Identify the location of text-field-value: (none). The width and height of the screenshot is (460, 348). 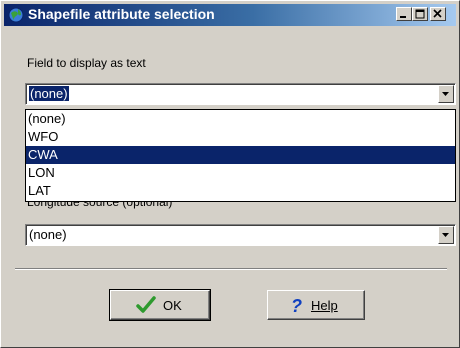
(49, 93).